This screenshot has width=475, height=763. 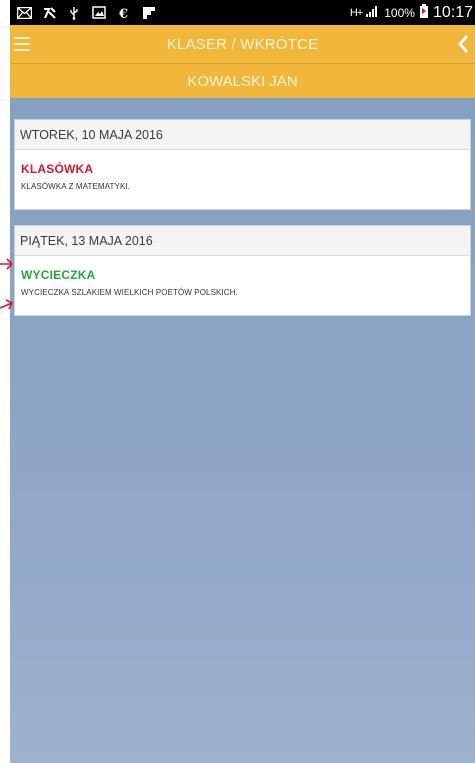 What do you see at coordinates (242, 135) in the screenshot?
I see `event-date: WTOREK, 10 MAJA 2016` at bounding box center [242, 135].